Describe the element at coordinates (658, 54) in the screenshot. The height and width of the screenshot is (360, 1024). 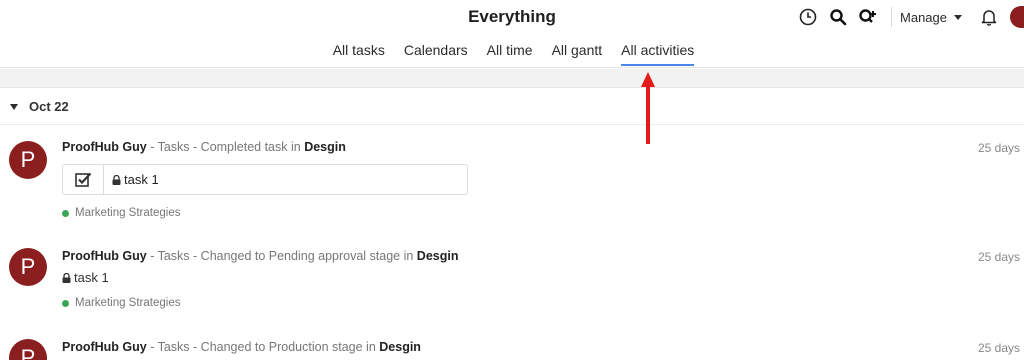
I see `tab-all-activities: All activities` at that location.